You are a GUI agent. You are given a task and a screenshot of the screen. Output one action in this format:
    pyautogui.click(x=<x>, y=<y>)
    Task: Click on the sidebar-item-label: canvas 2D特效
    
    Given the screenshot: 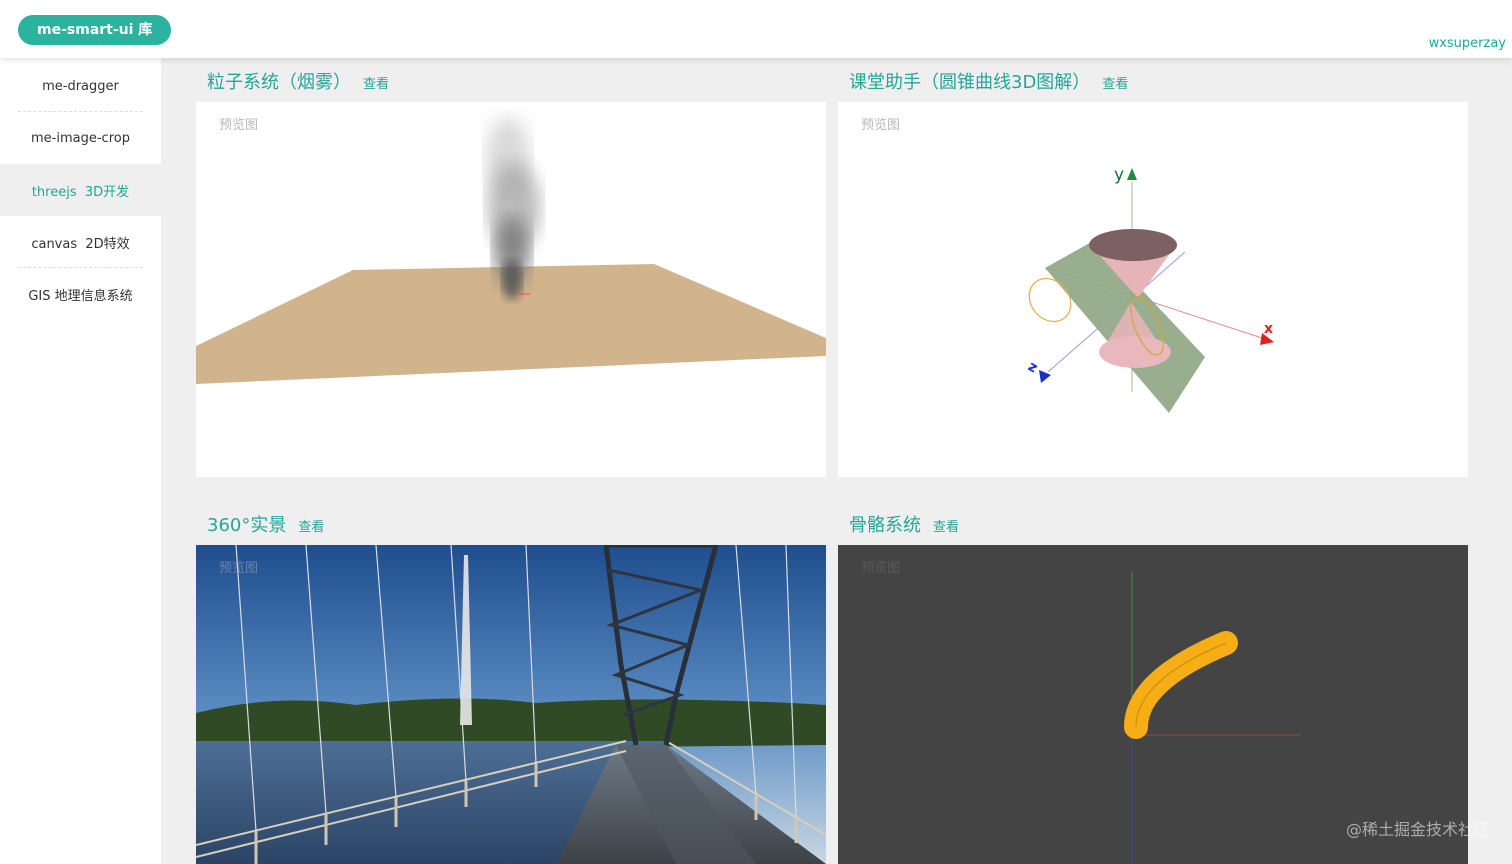 What is the action you would take?
    pyautogui.click(x=80, y=244)
    